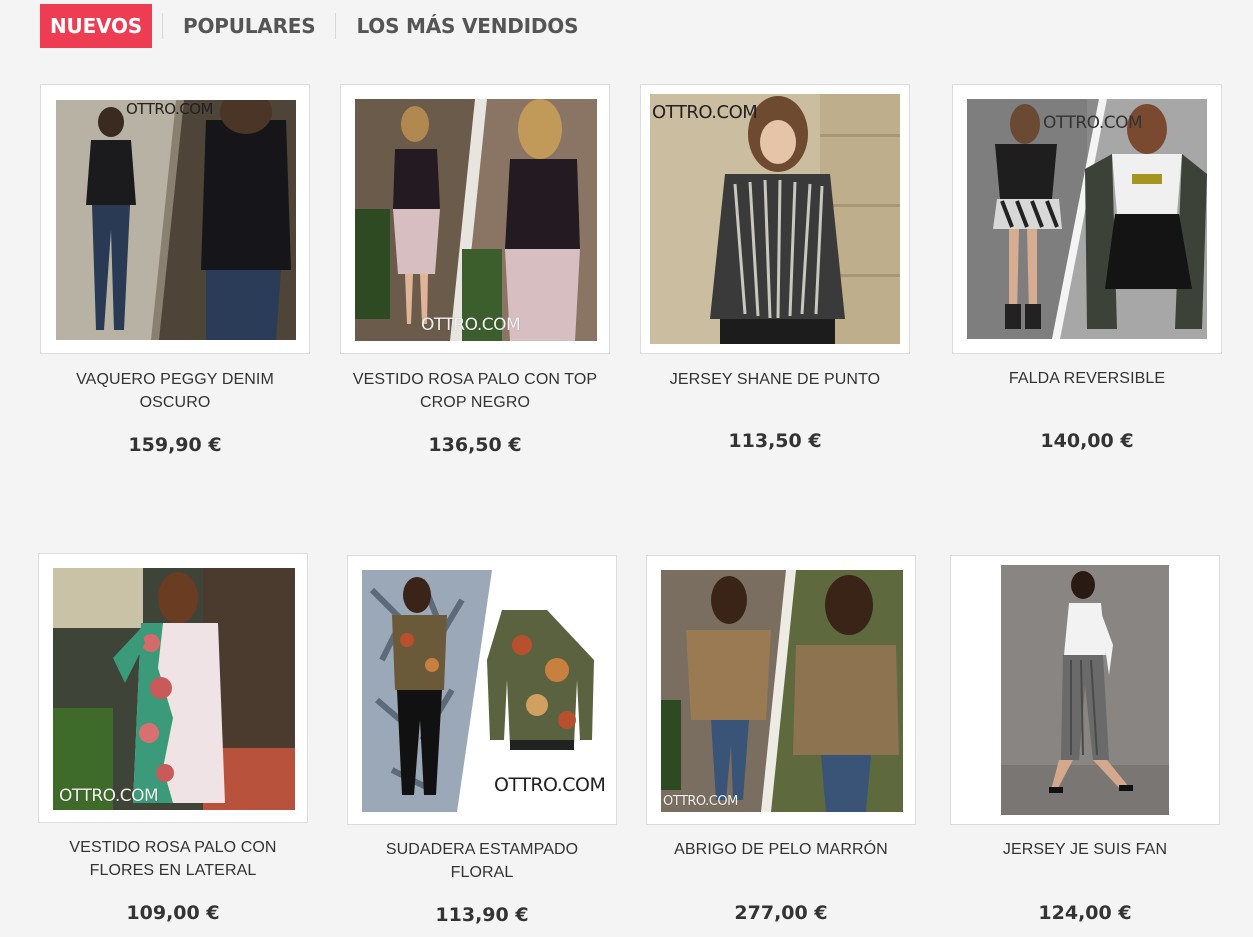 This screenshot has width=1253, height=937. Describe the element at coordinates (475, 445) in the screenshot. I see `product-price: 136,50 €` at that location.